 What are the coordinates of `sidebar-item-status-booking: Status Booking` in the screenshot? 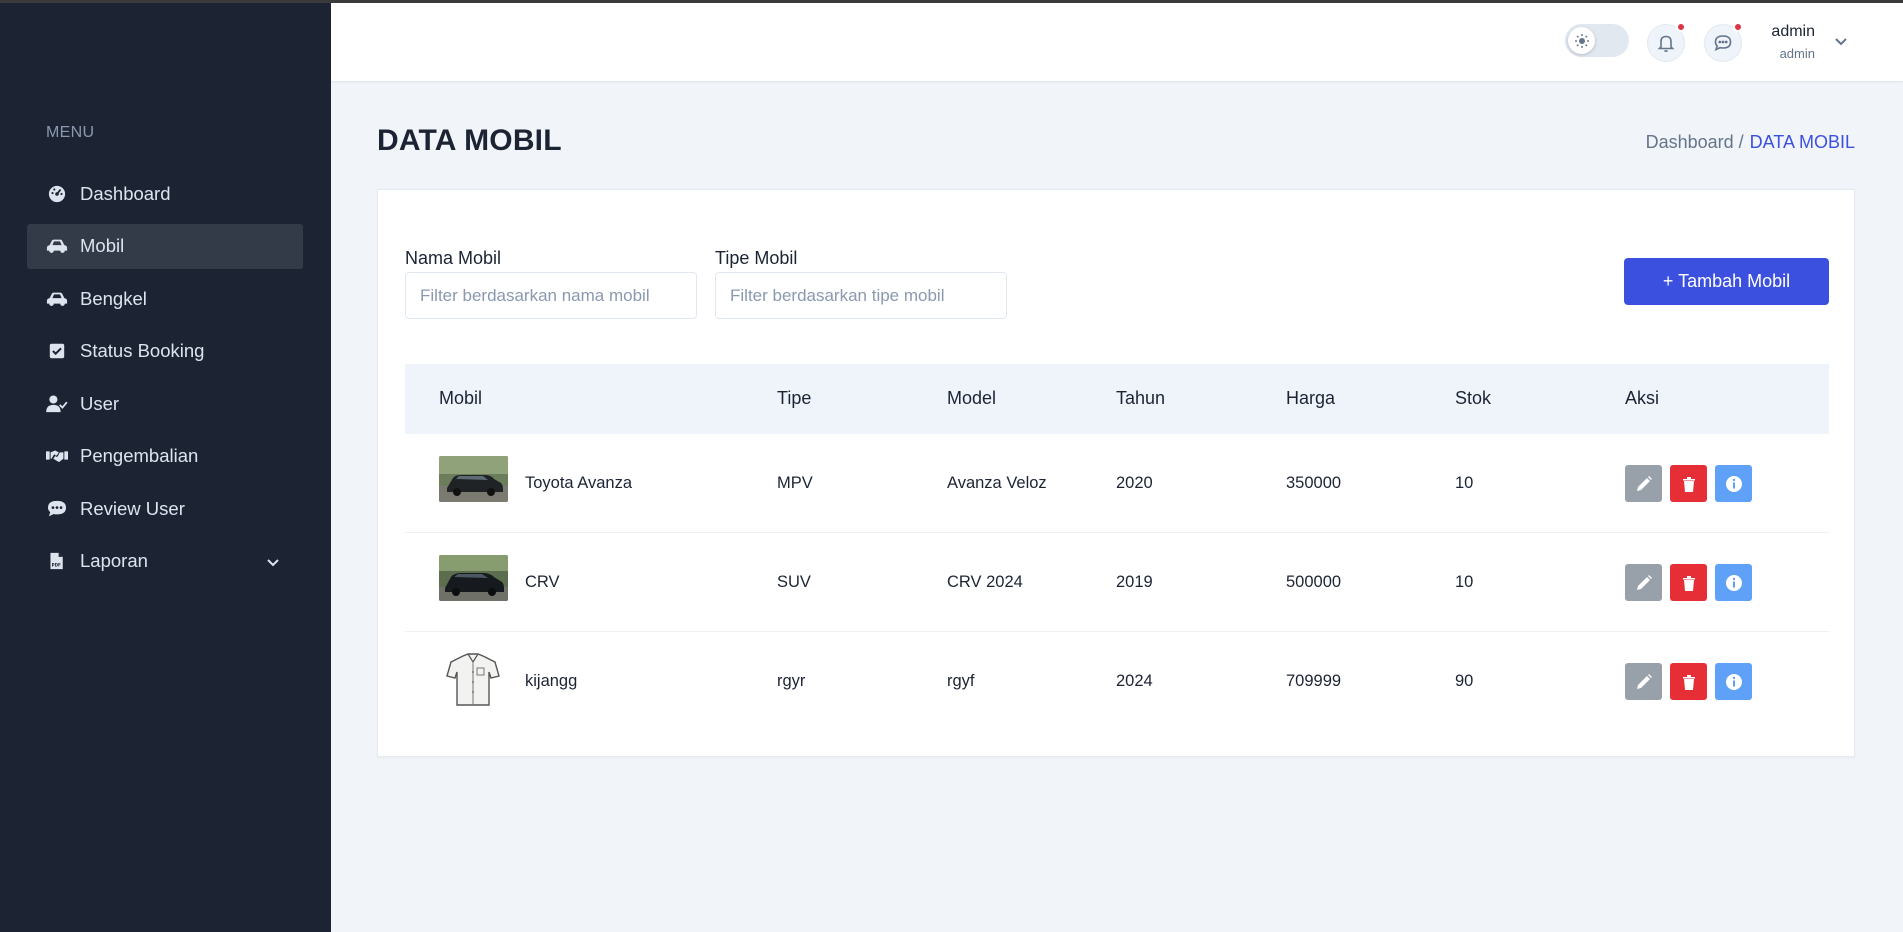 It's located at (165, 351).